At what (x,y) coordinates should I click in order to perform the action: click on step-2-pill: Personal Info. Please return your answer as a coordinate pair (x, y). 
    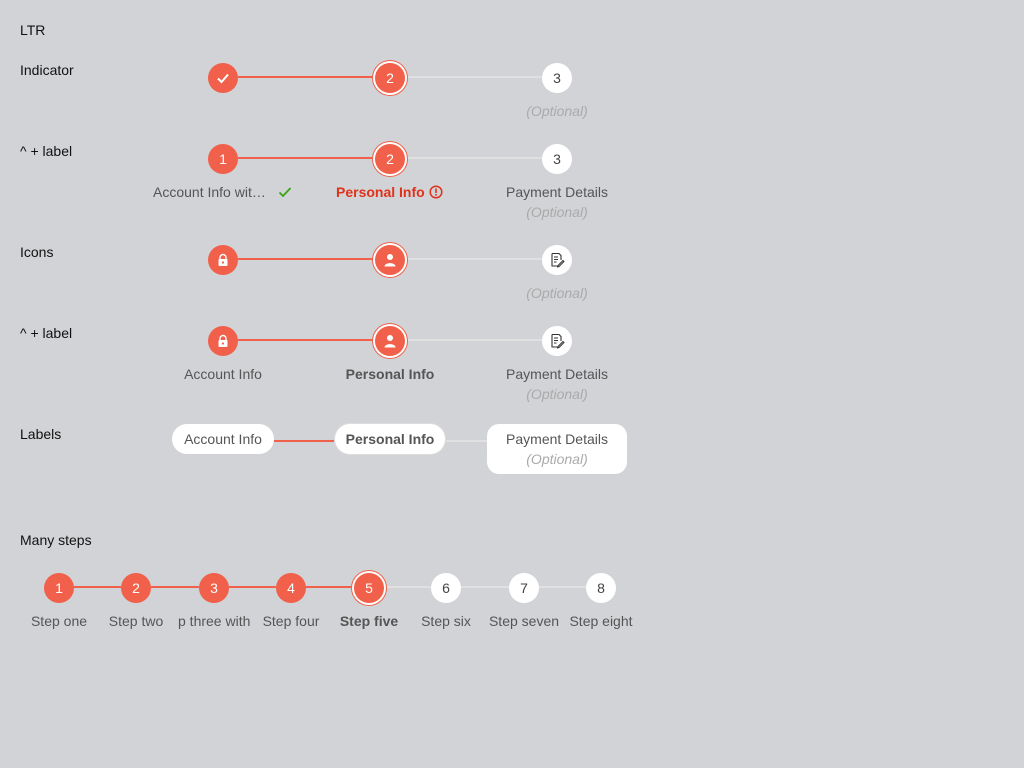
    Looking at the image, I should click on (390, 439).